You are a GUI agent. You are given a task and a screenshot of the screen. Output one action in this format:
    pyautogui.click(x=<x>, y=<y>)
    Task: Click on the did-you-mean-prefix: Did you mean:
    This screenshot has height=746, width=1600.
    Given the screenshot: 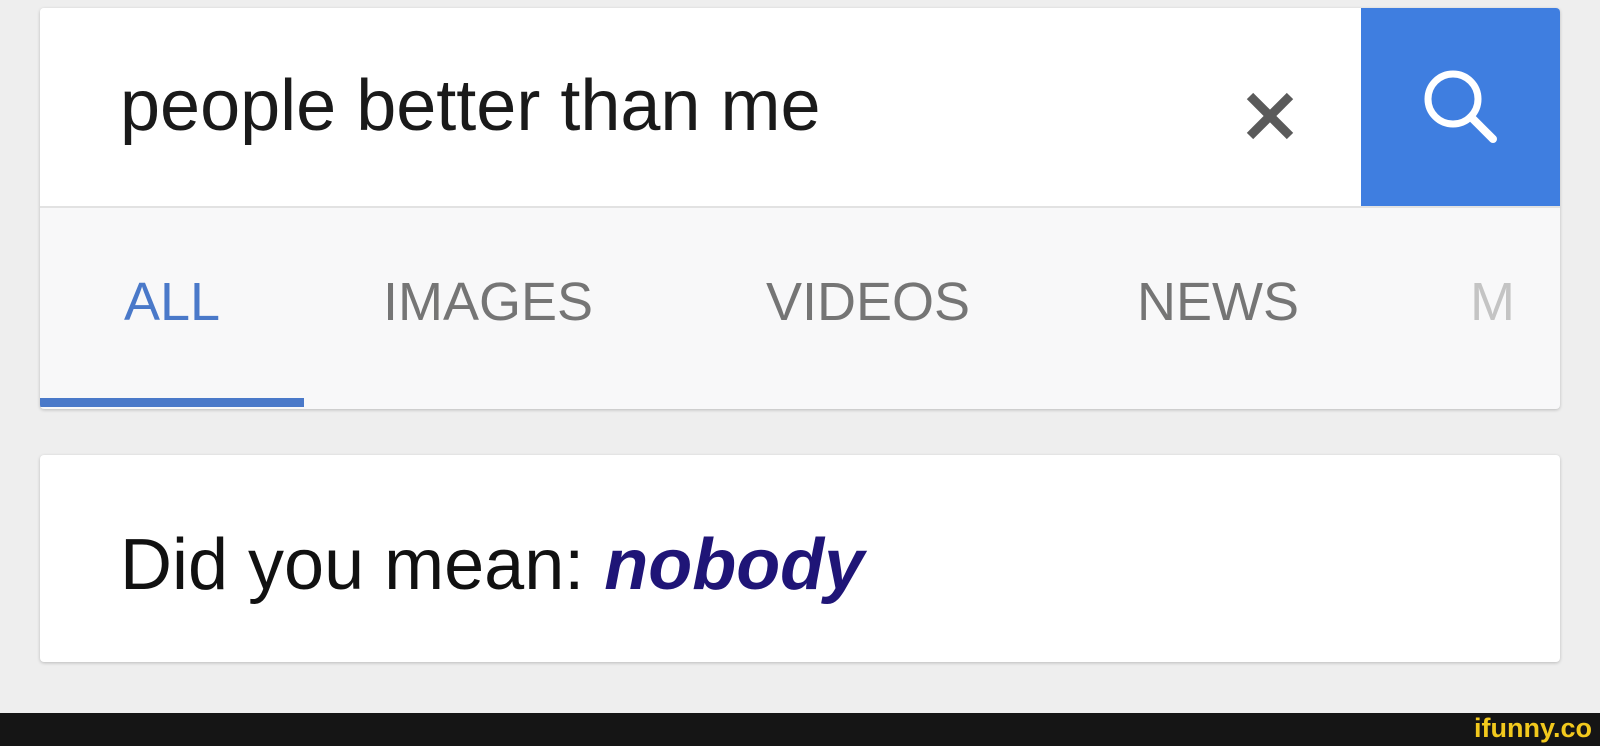 What is the action you would take?
    pyautogui.click(x=362, y=565)
    